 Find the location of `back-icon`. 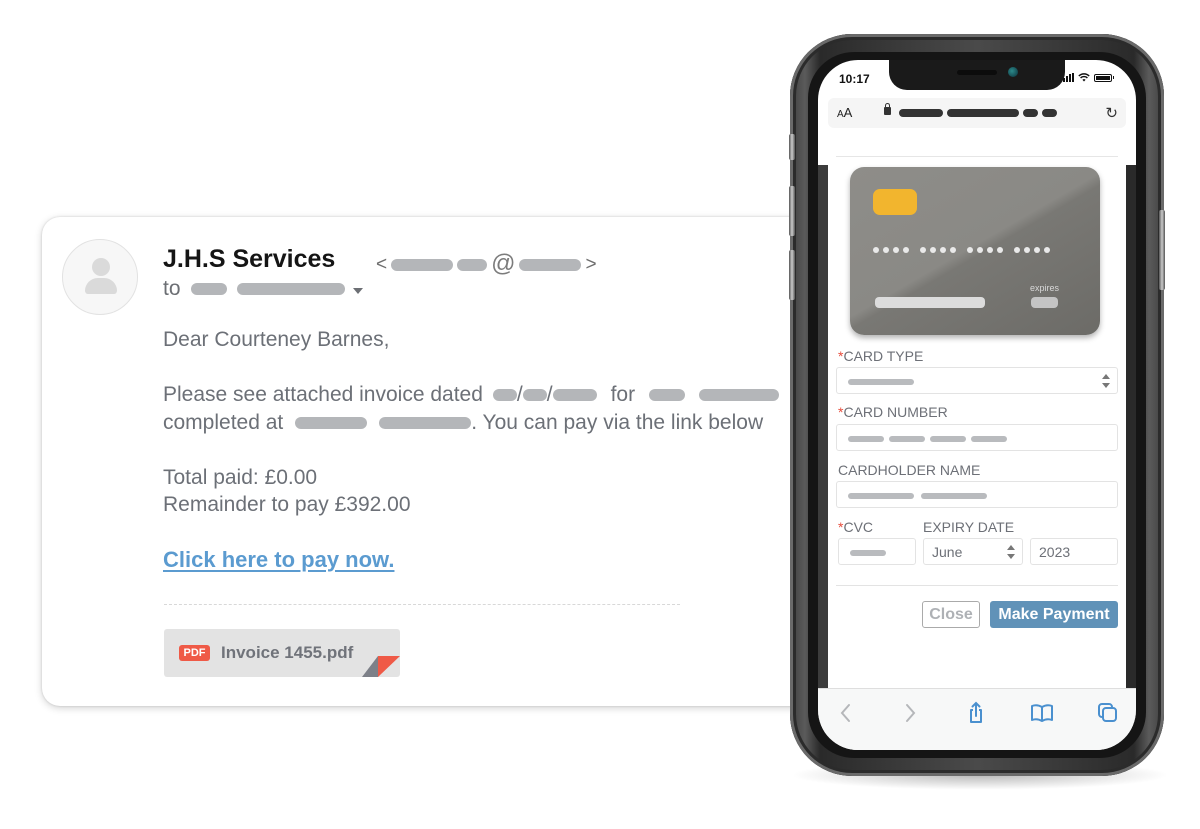

back-icon is located at coordinates (845, 713).